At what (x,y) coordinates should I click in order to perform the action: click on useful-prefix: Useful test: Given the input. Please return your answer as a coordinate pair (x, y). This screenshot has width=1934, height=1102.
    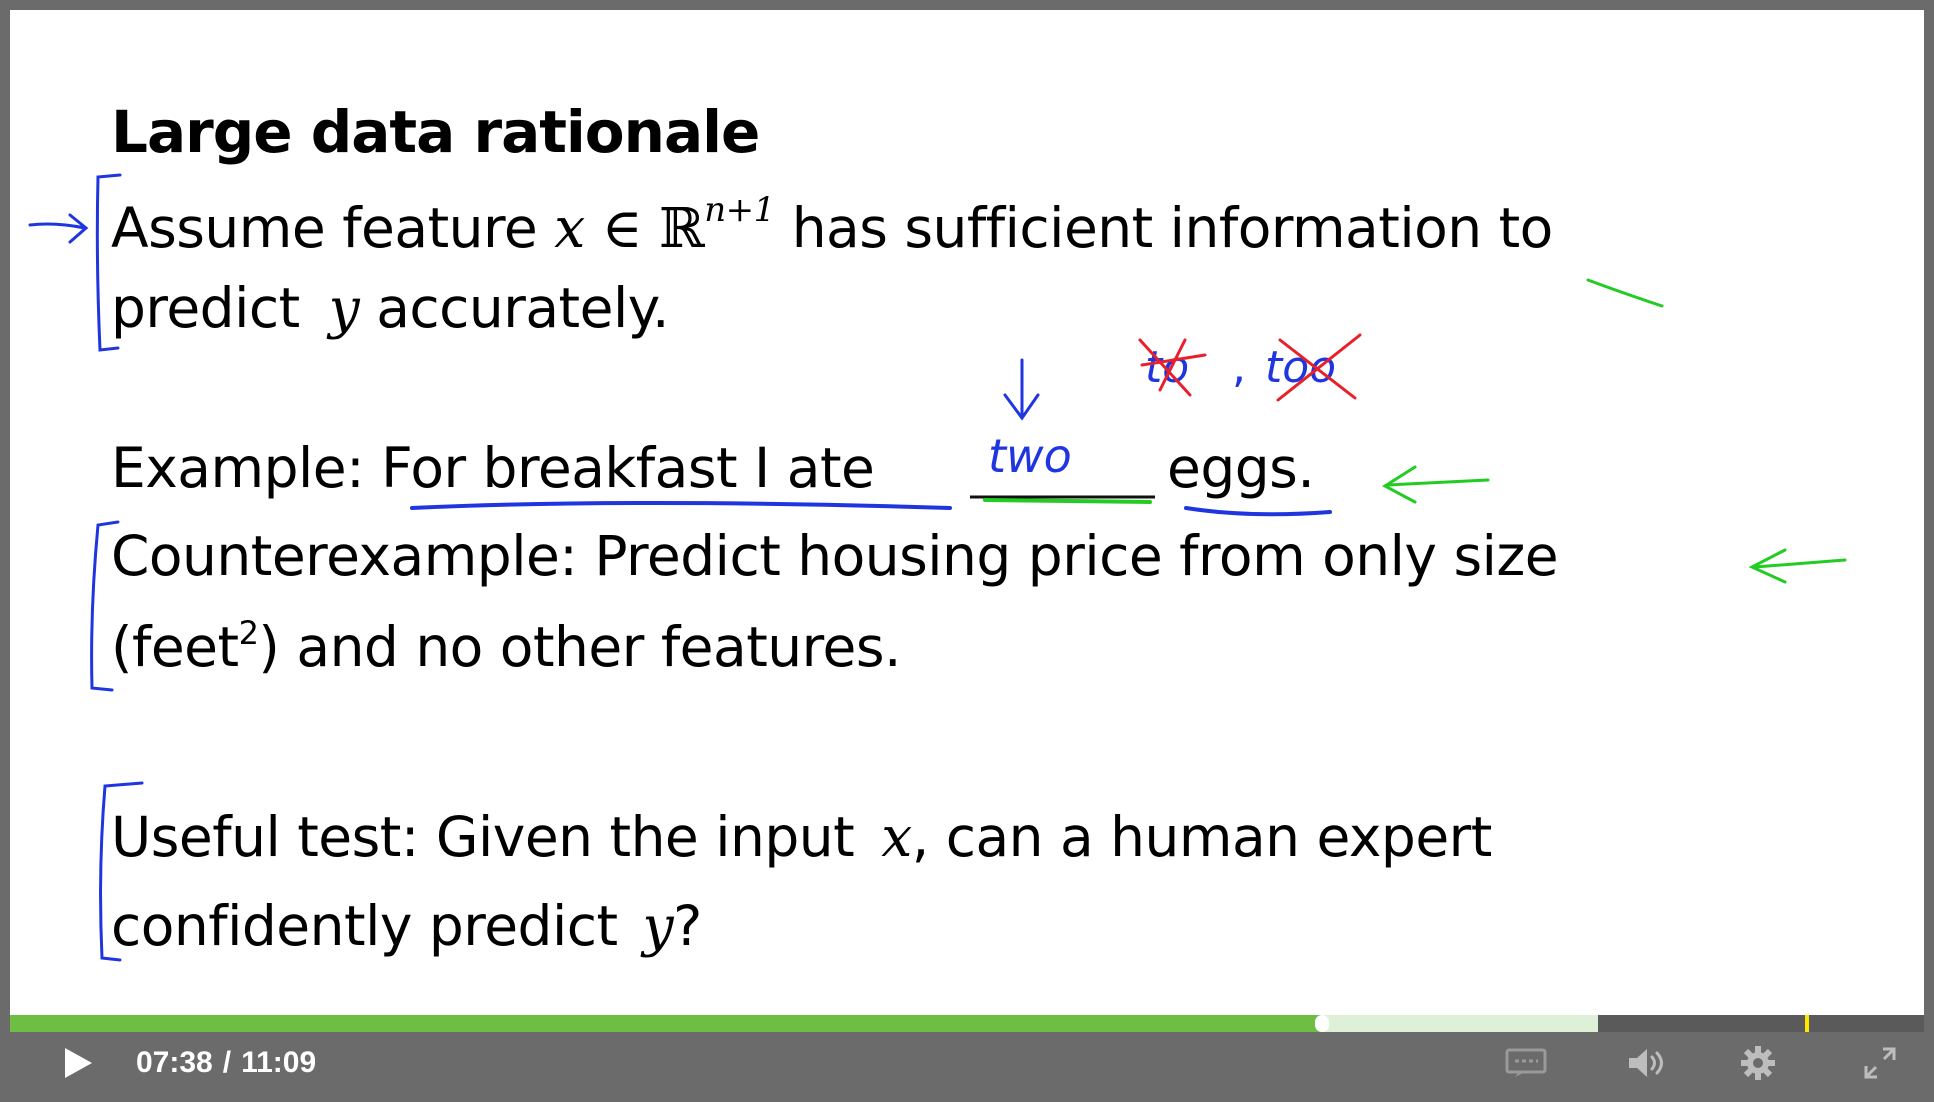
    Looking at the image, I should click on (483, 837).